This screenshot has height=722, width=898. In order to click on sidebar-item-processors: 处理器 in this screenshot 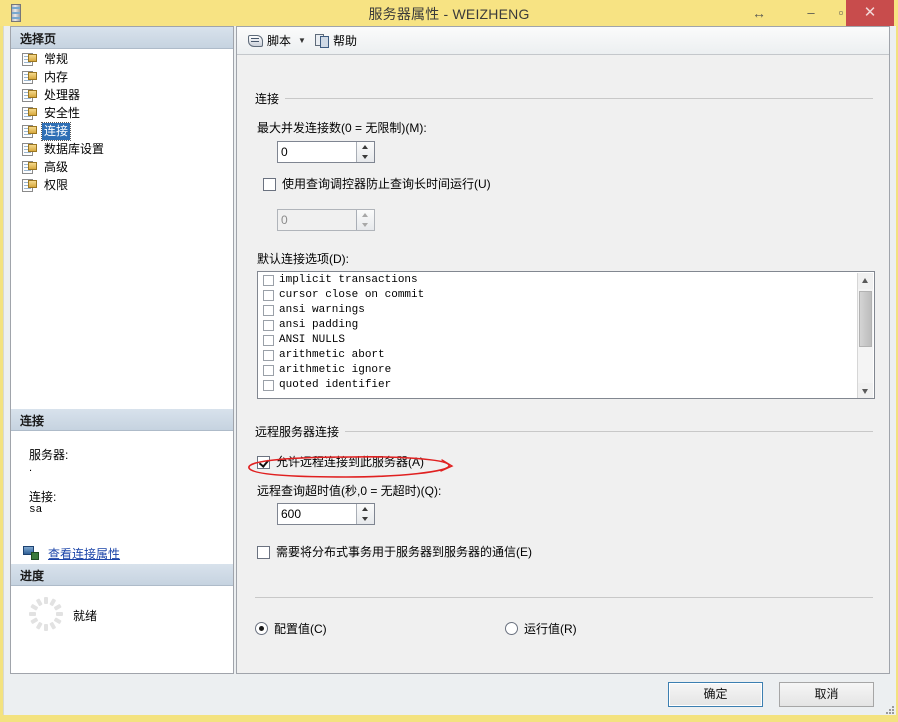, I will do `click(122, 95)`.